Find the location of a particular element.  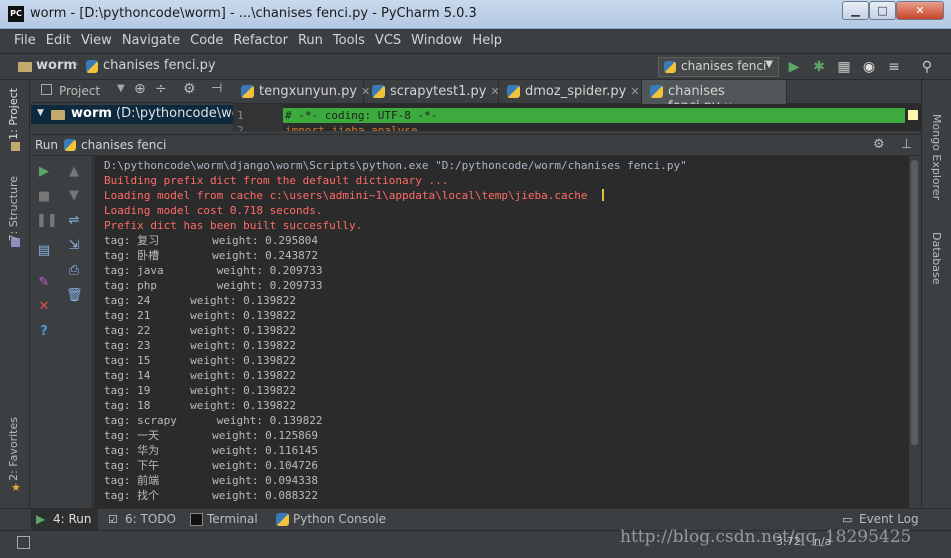

trash-icon: 🗑 is located at coordinates (74, 296).